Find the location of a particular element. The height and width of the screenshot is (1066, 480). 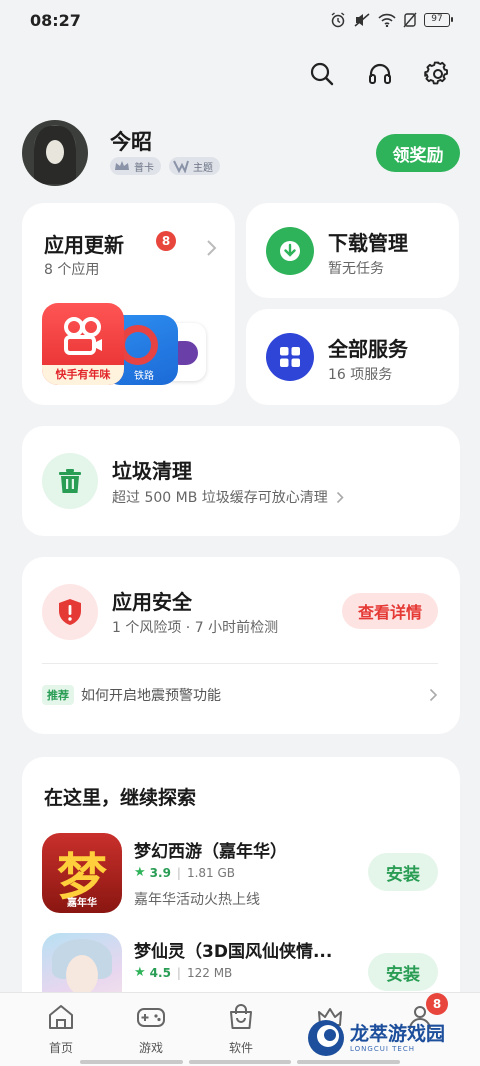

watermark-logo is located at coordinates (326, 1038).